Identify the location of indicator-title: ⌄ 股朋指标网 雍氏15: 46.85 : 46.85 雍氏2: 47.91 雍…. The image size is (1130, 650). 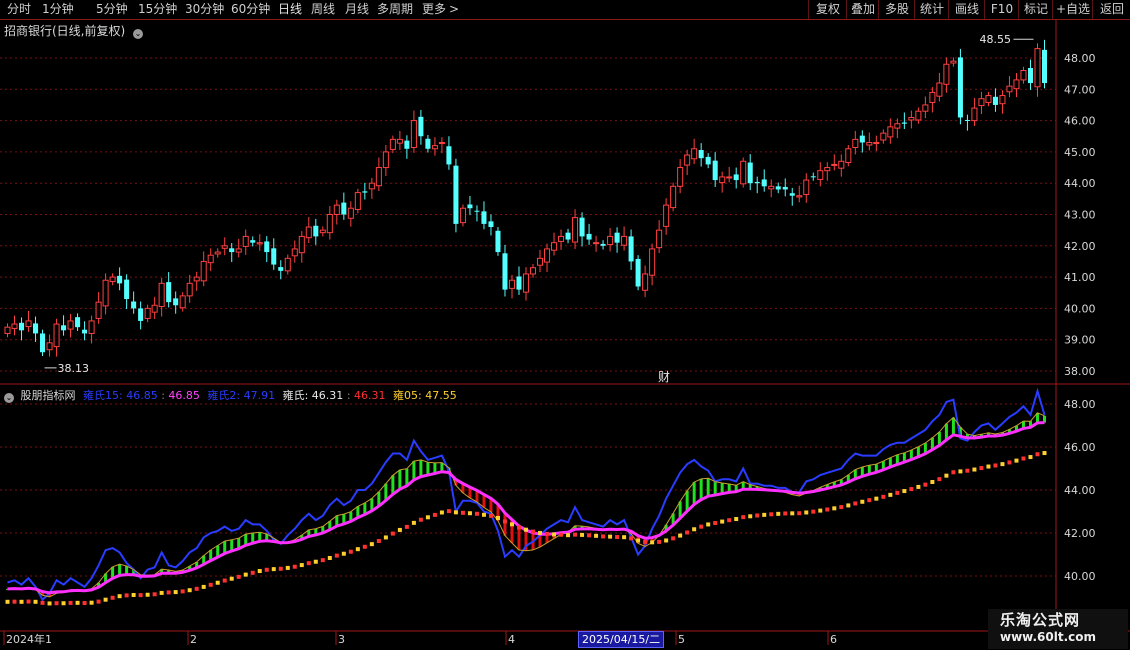
(230, 395).